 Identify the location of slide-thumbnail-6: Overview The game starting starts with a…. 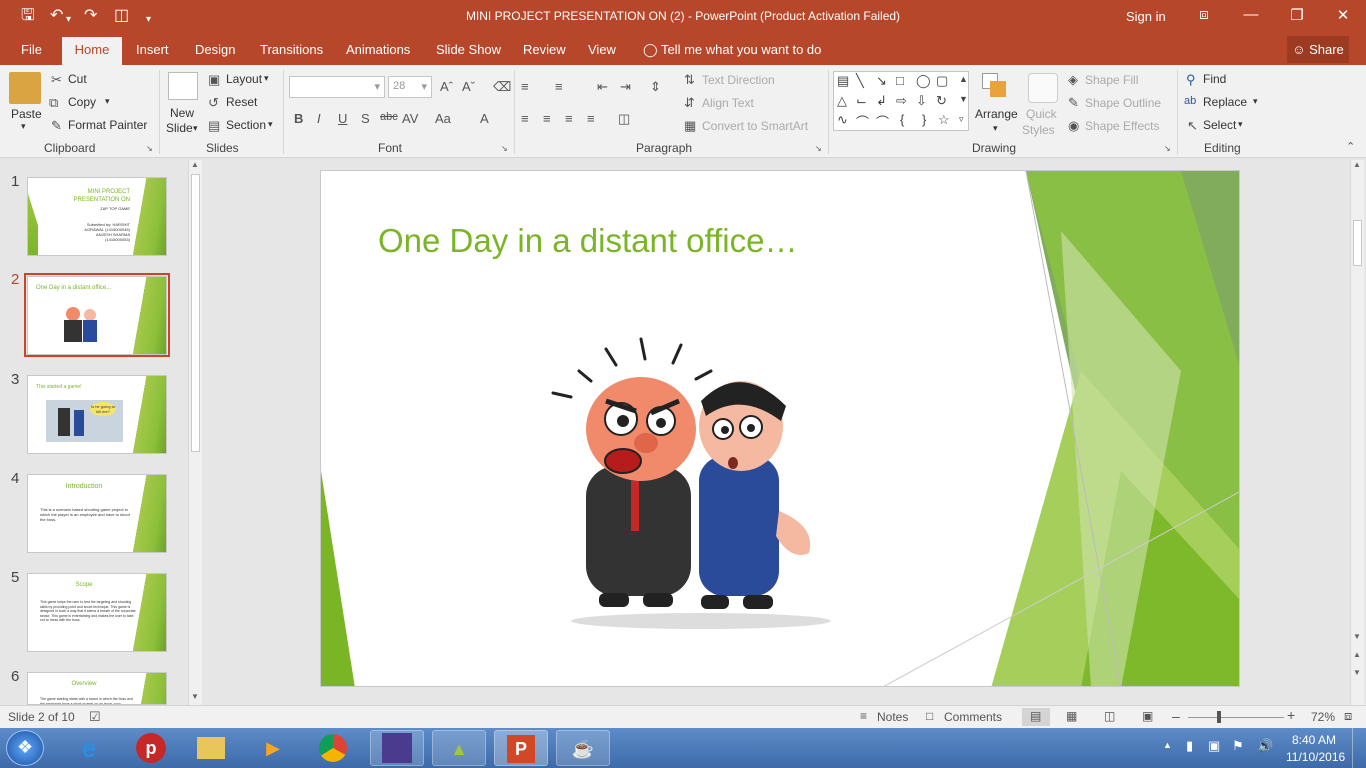
(97, 688).